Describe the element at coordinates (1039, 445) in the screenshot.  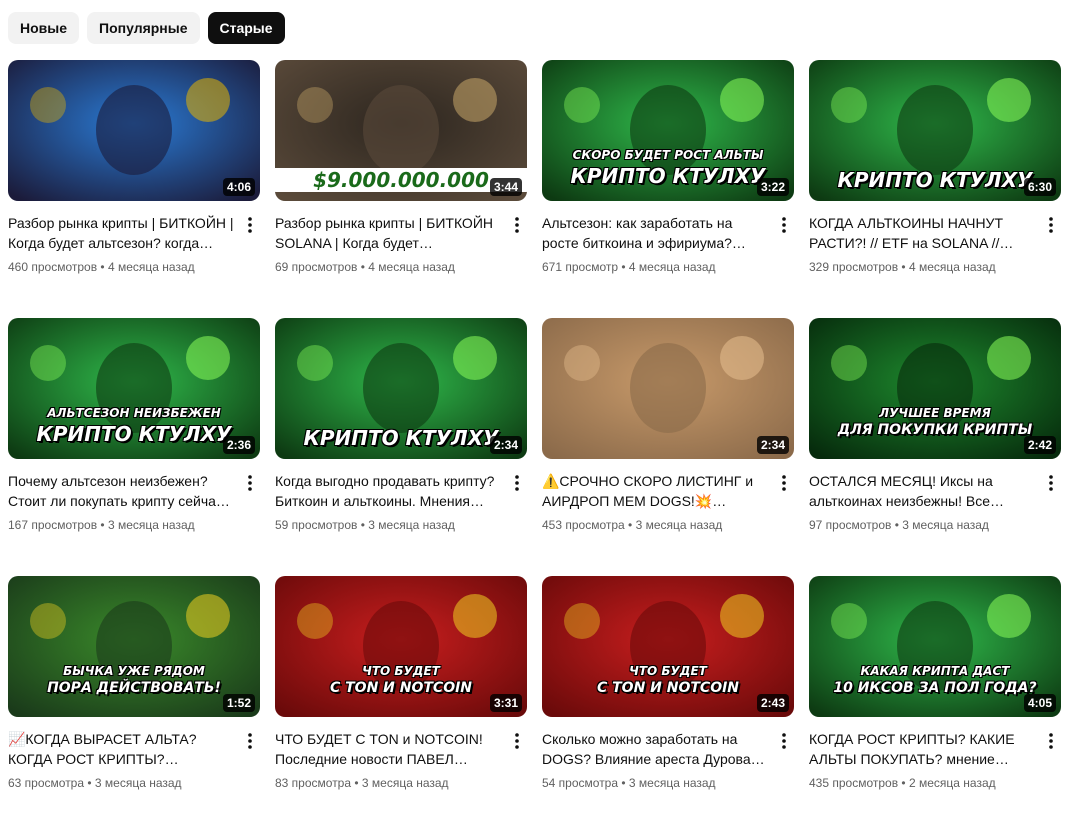
I see `video-duration: 2:42` at that location.